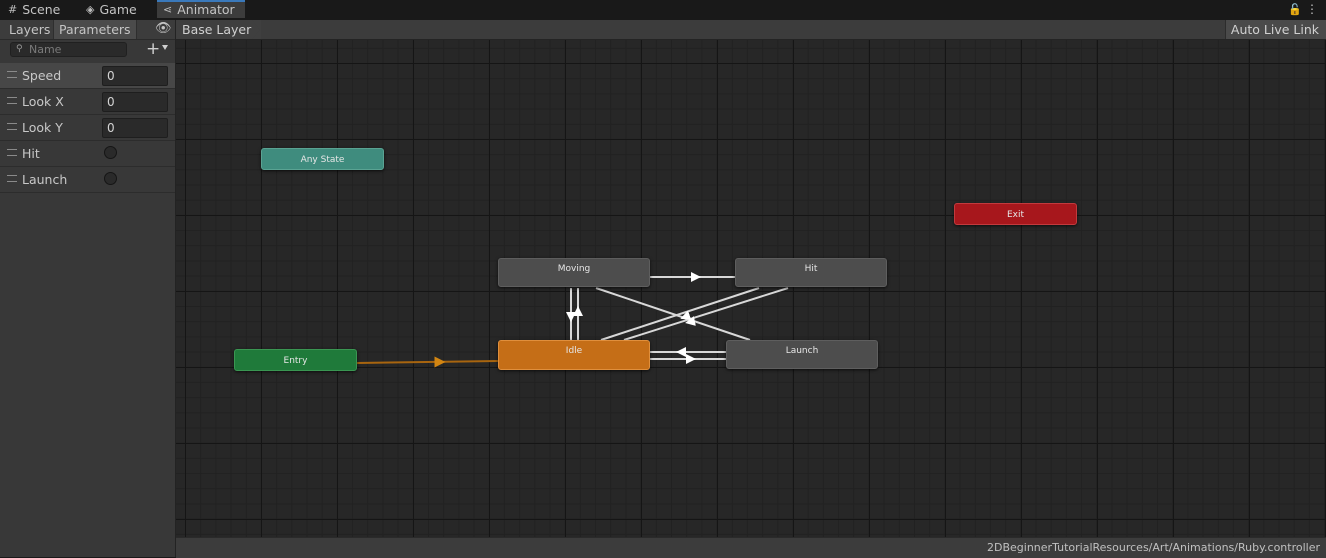 The height and width of the screenshot is (558, 1326). What do you see at coordinates (87, 154) in the screenshot?
I see `parameter-row-hit: Hit` at bounding box center [87, 154].